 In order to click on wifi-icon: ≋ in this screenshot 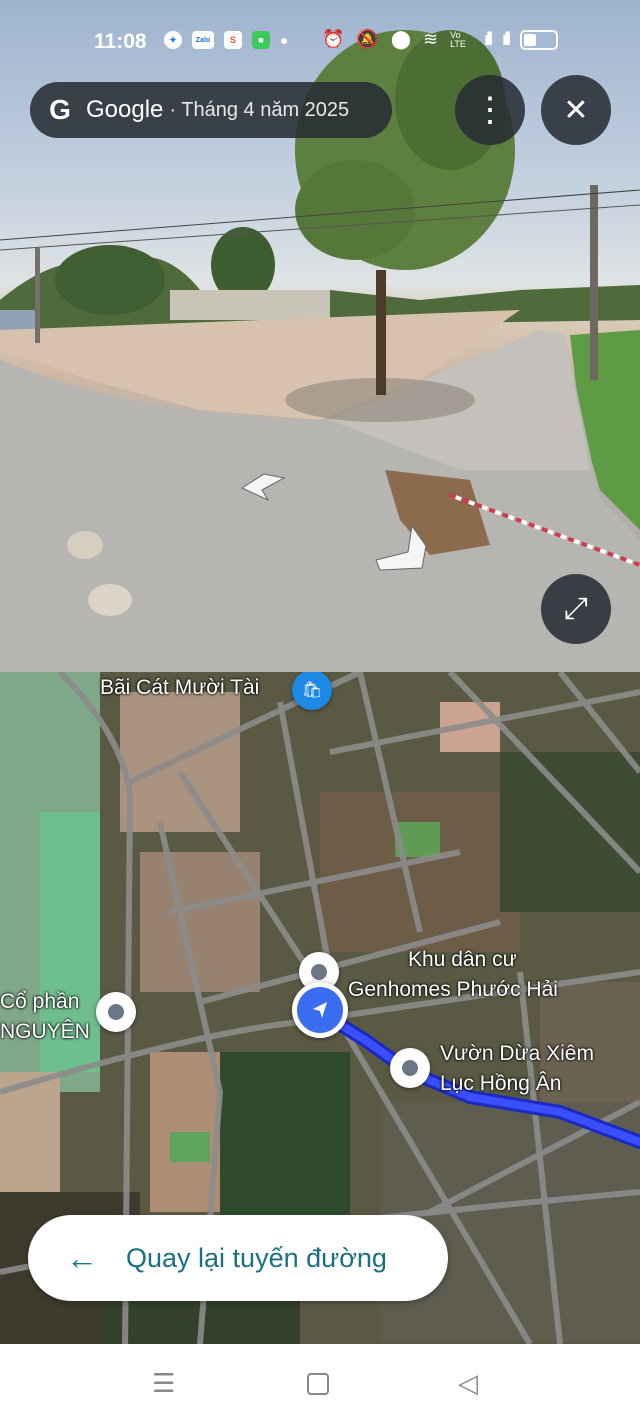, I will do `click(431, 39)`.